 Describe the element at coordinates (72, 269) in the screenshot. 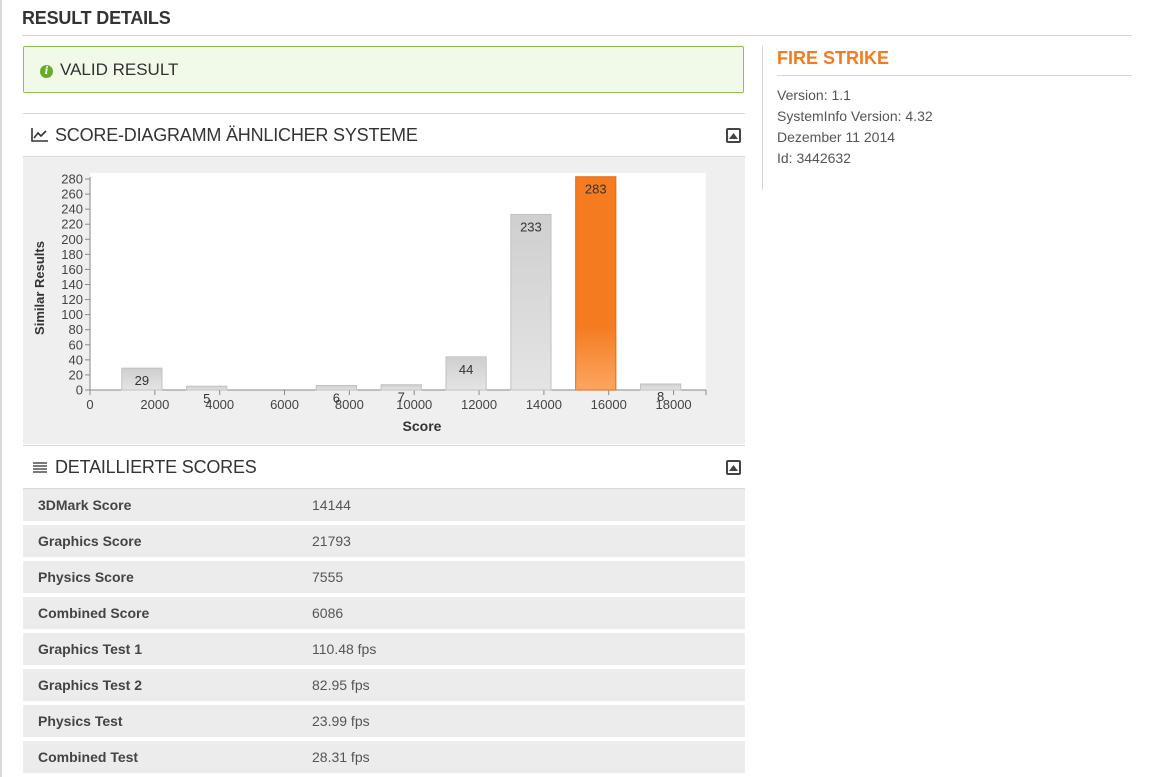

I see `y-tick-label: 160` at that location.